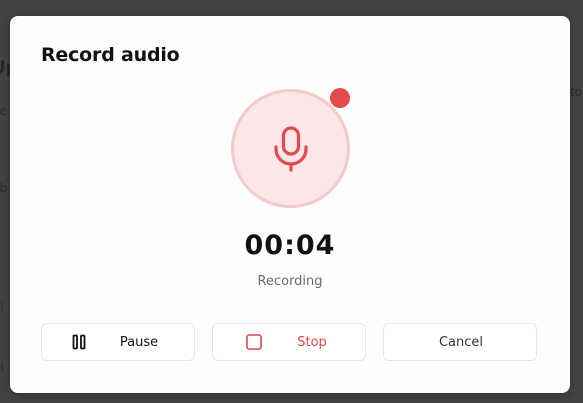  What do you see at coordinates (3, 111) in the screenshot?
I see `underlying-text: he` at bounding box center [3, 111].